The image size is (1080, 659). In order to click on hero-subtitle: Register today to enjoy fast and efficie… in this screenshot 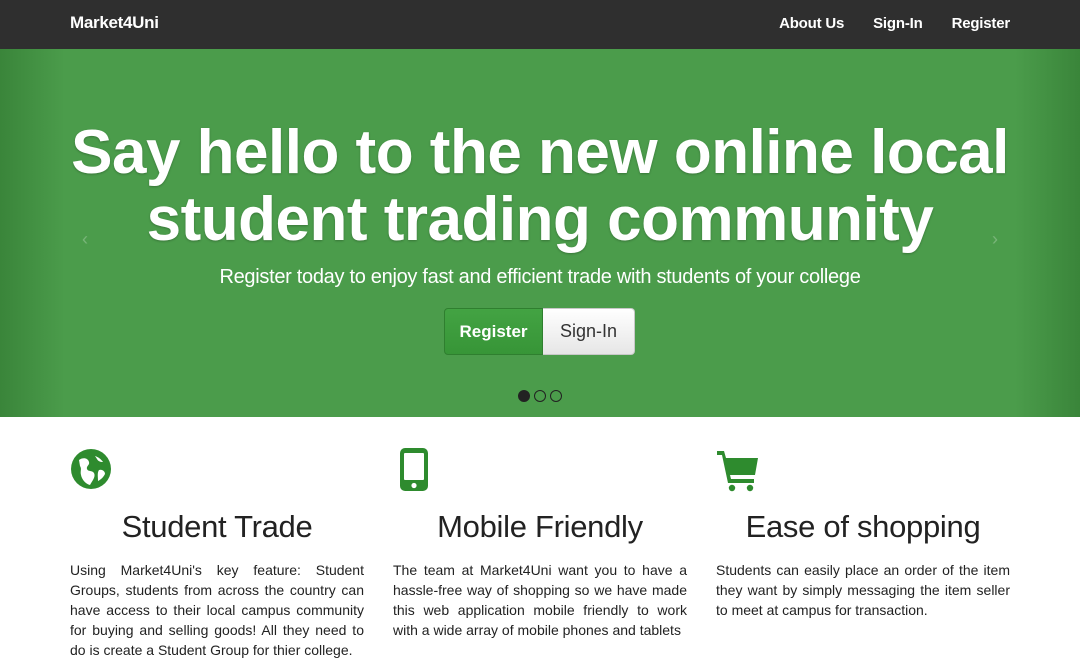, I will do `click(540, 277)`.